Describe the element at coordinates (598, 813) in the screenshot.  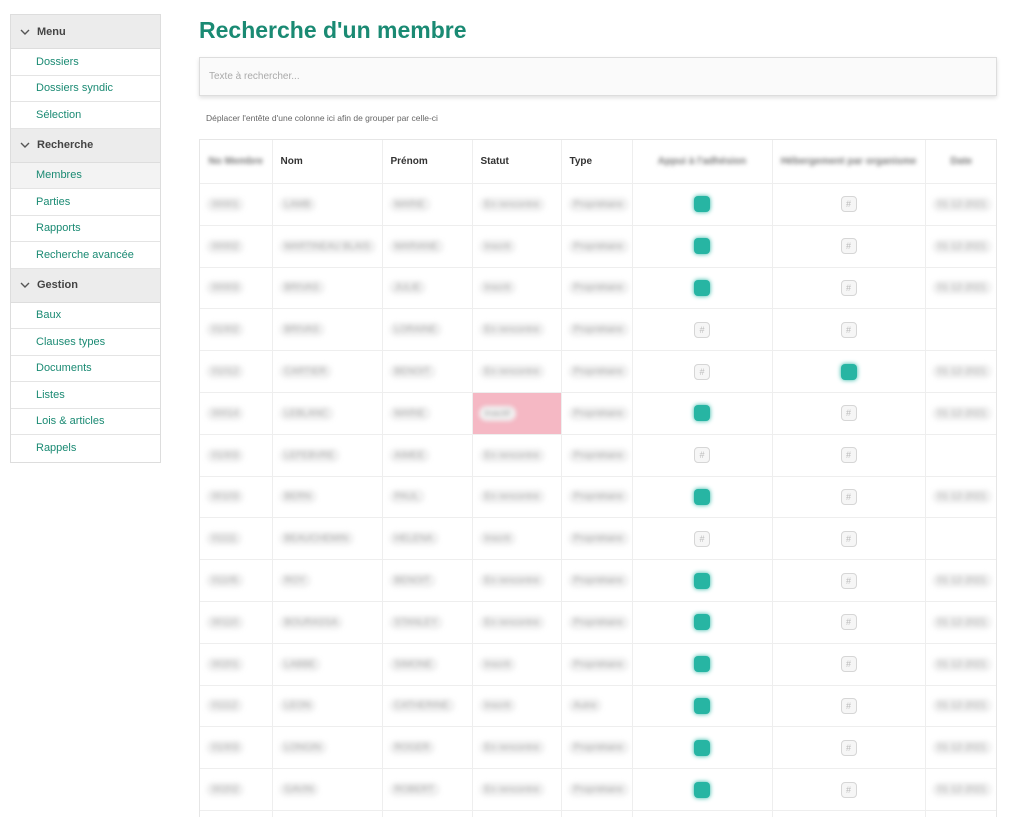
I see `table-row` at that location.